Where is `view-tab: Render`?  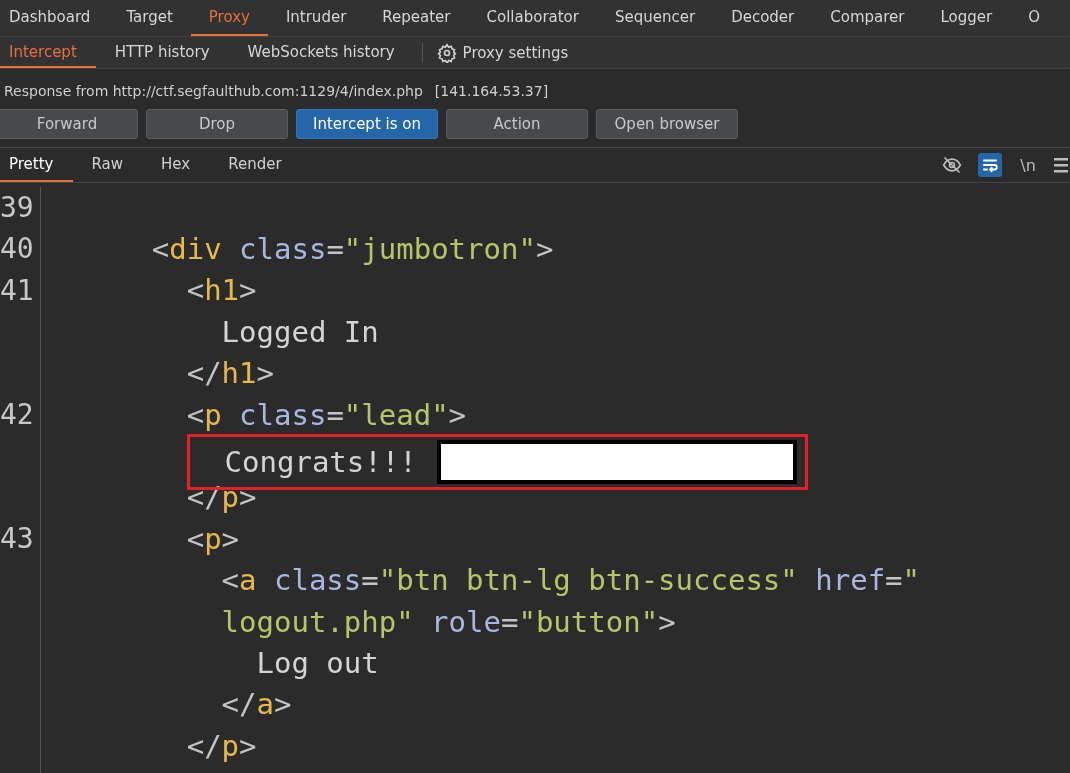 view-tab: Render is located at coordinates (255, 165).